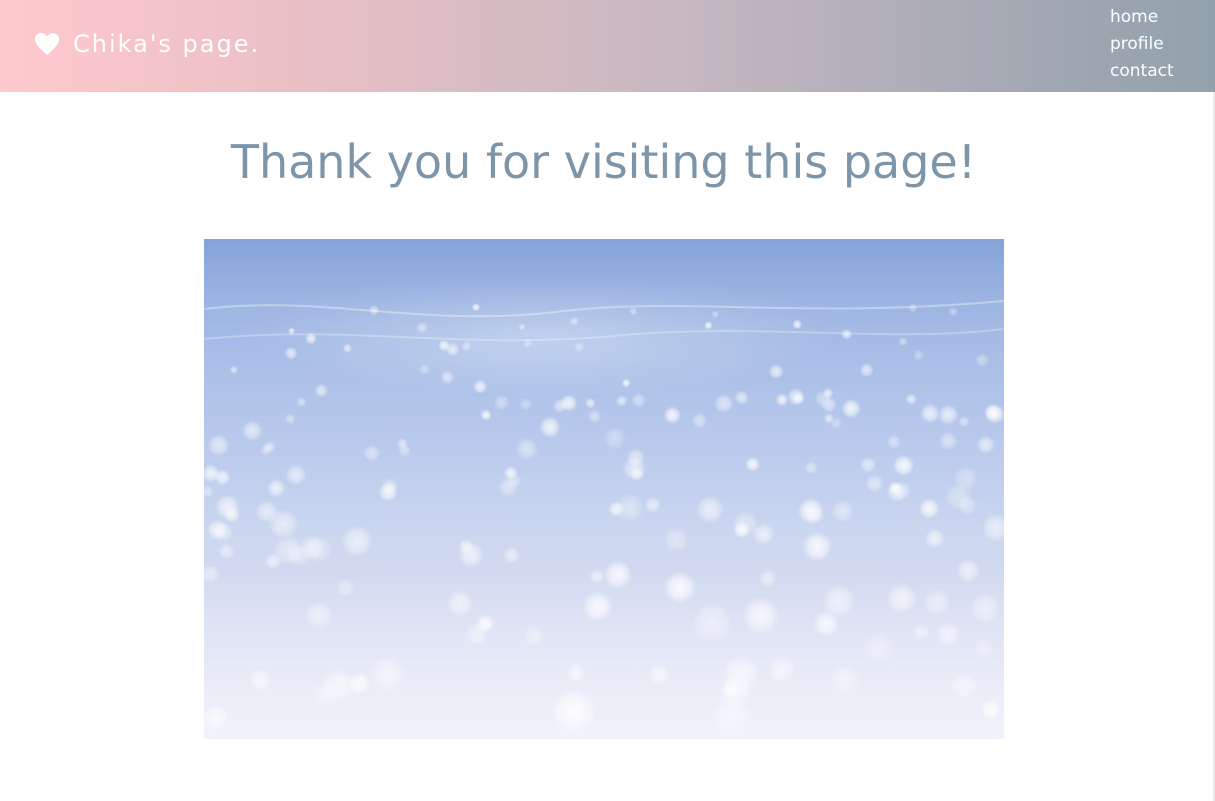 This screenshot has width=1215, height=801. I want to click on page-title: Thank you for visiting this page!, so click(603, 162).